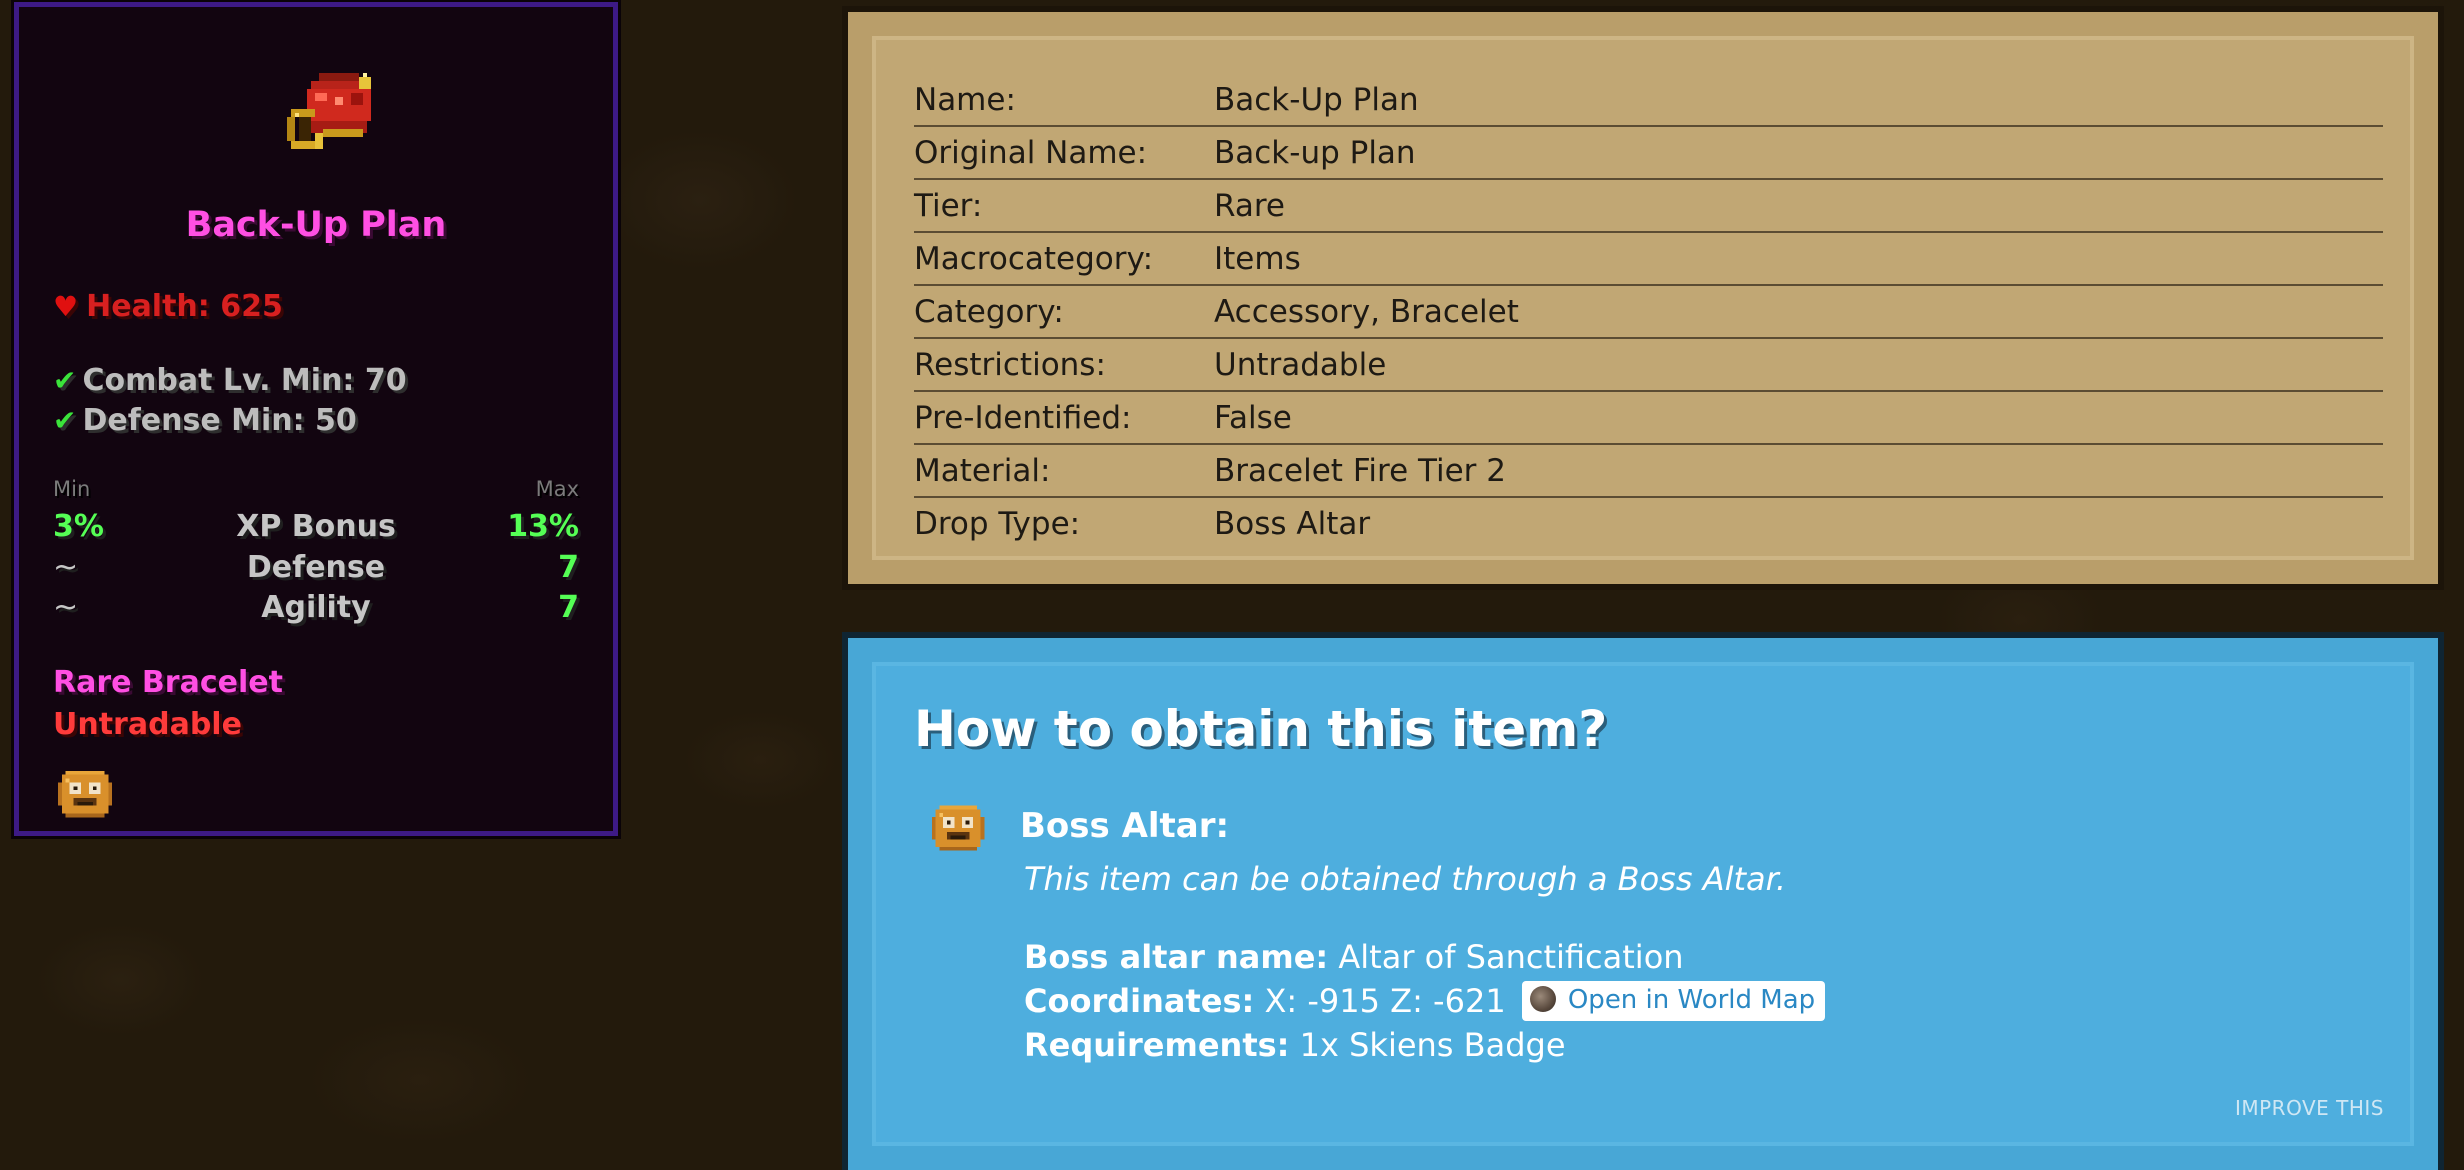  I want to click on info-key: Macrocategory:, so click(1064, 259).